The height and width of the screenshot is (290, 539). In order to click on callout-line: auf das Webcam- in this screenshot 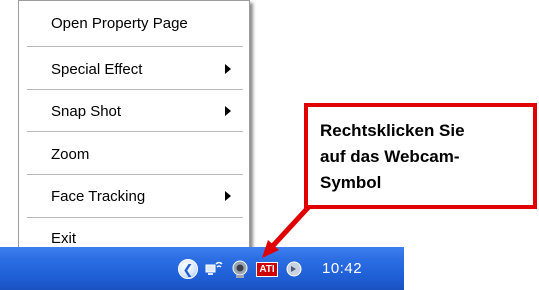, I will do `click(390, 156)`.